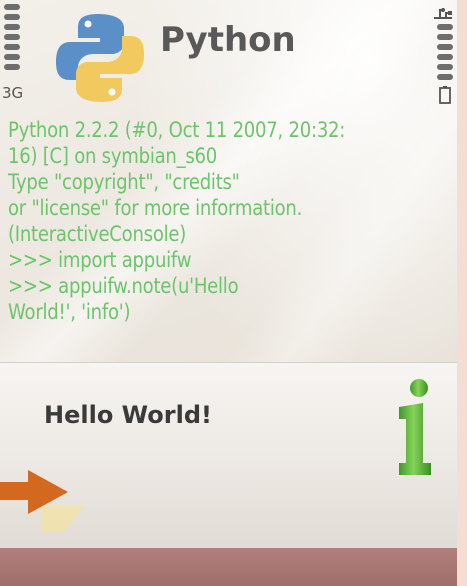 Image resolution: width=467 pixels, height=586 pixels. Describe the element at coordinates (13, 93) in the screenshot. I see `network-indicator: 3G` at that location.